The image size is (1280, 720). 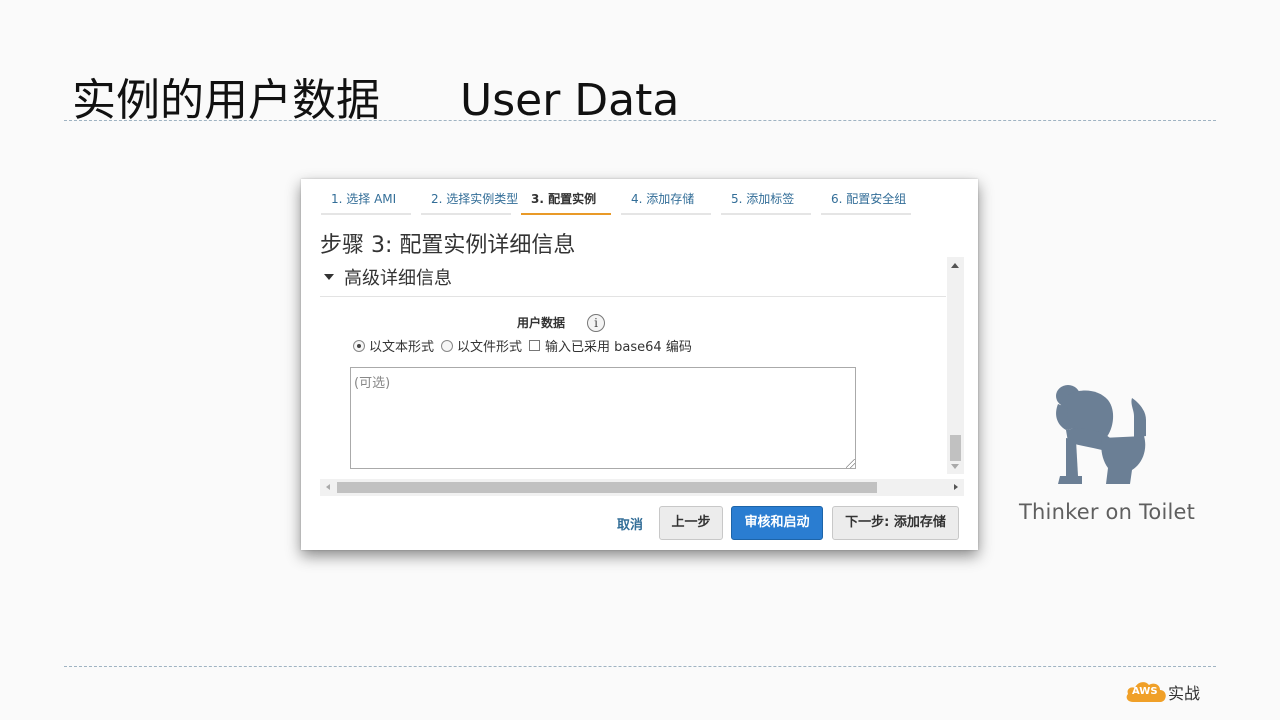 I want to click on option-as-text: 以文本形式, so click(x=393, y=345).